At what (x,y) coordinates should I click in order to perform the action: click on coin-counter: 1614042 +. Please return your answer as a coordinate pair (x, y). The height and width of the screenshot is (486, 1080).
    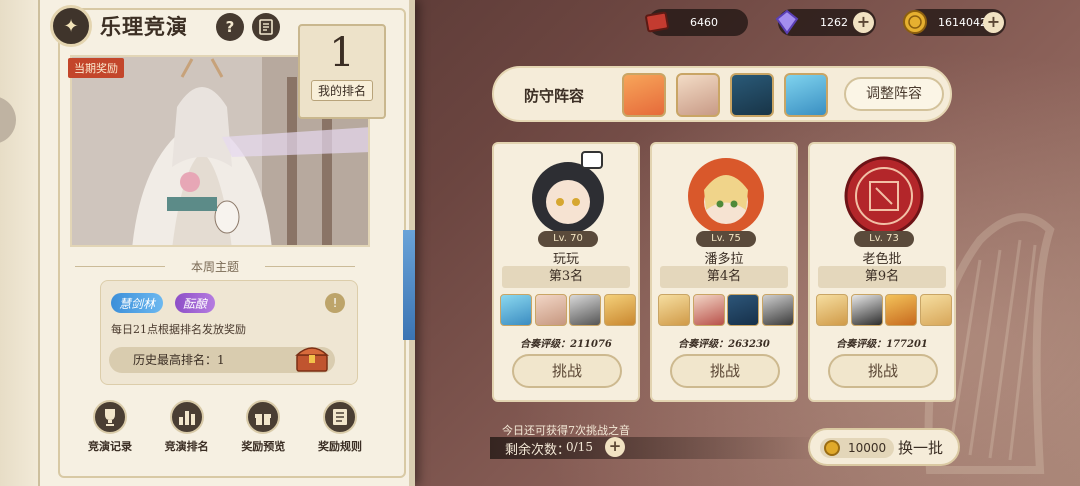
    Looking at the image, I should click on (954, 22).